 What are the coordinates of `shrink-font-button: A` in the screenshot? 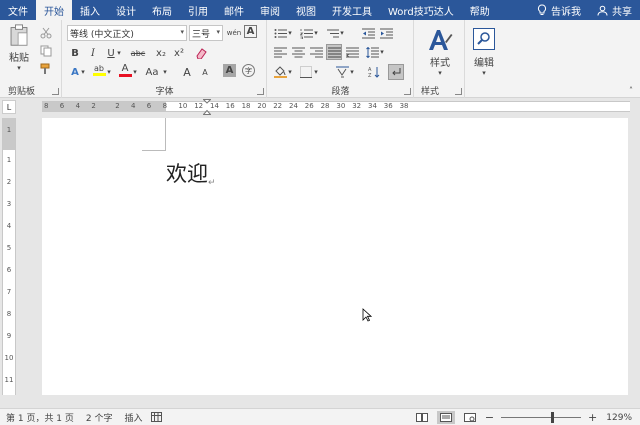 It's located at (205, 72).